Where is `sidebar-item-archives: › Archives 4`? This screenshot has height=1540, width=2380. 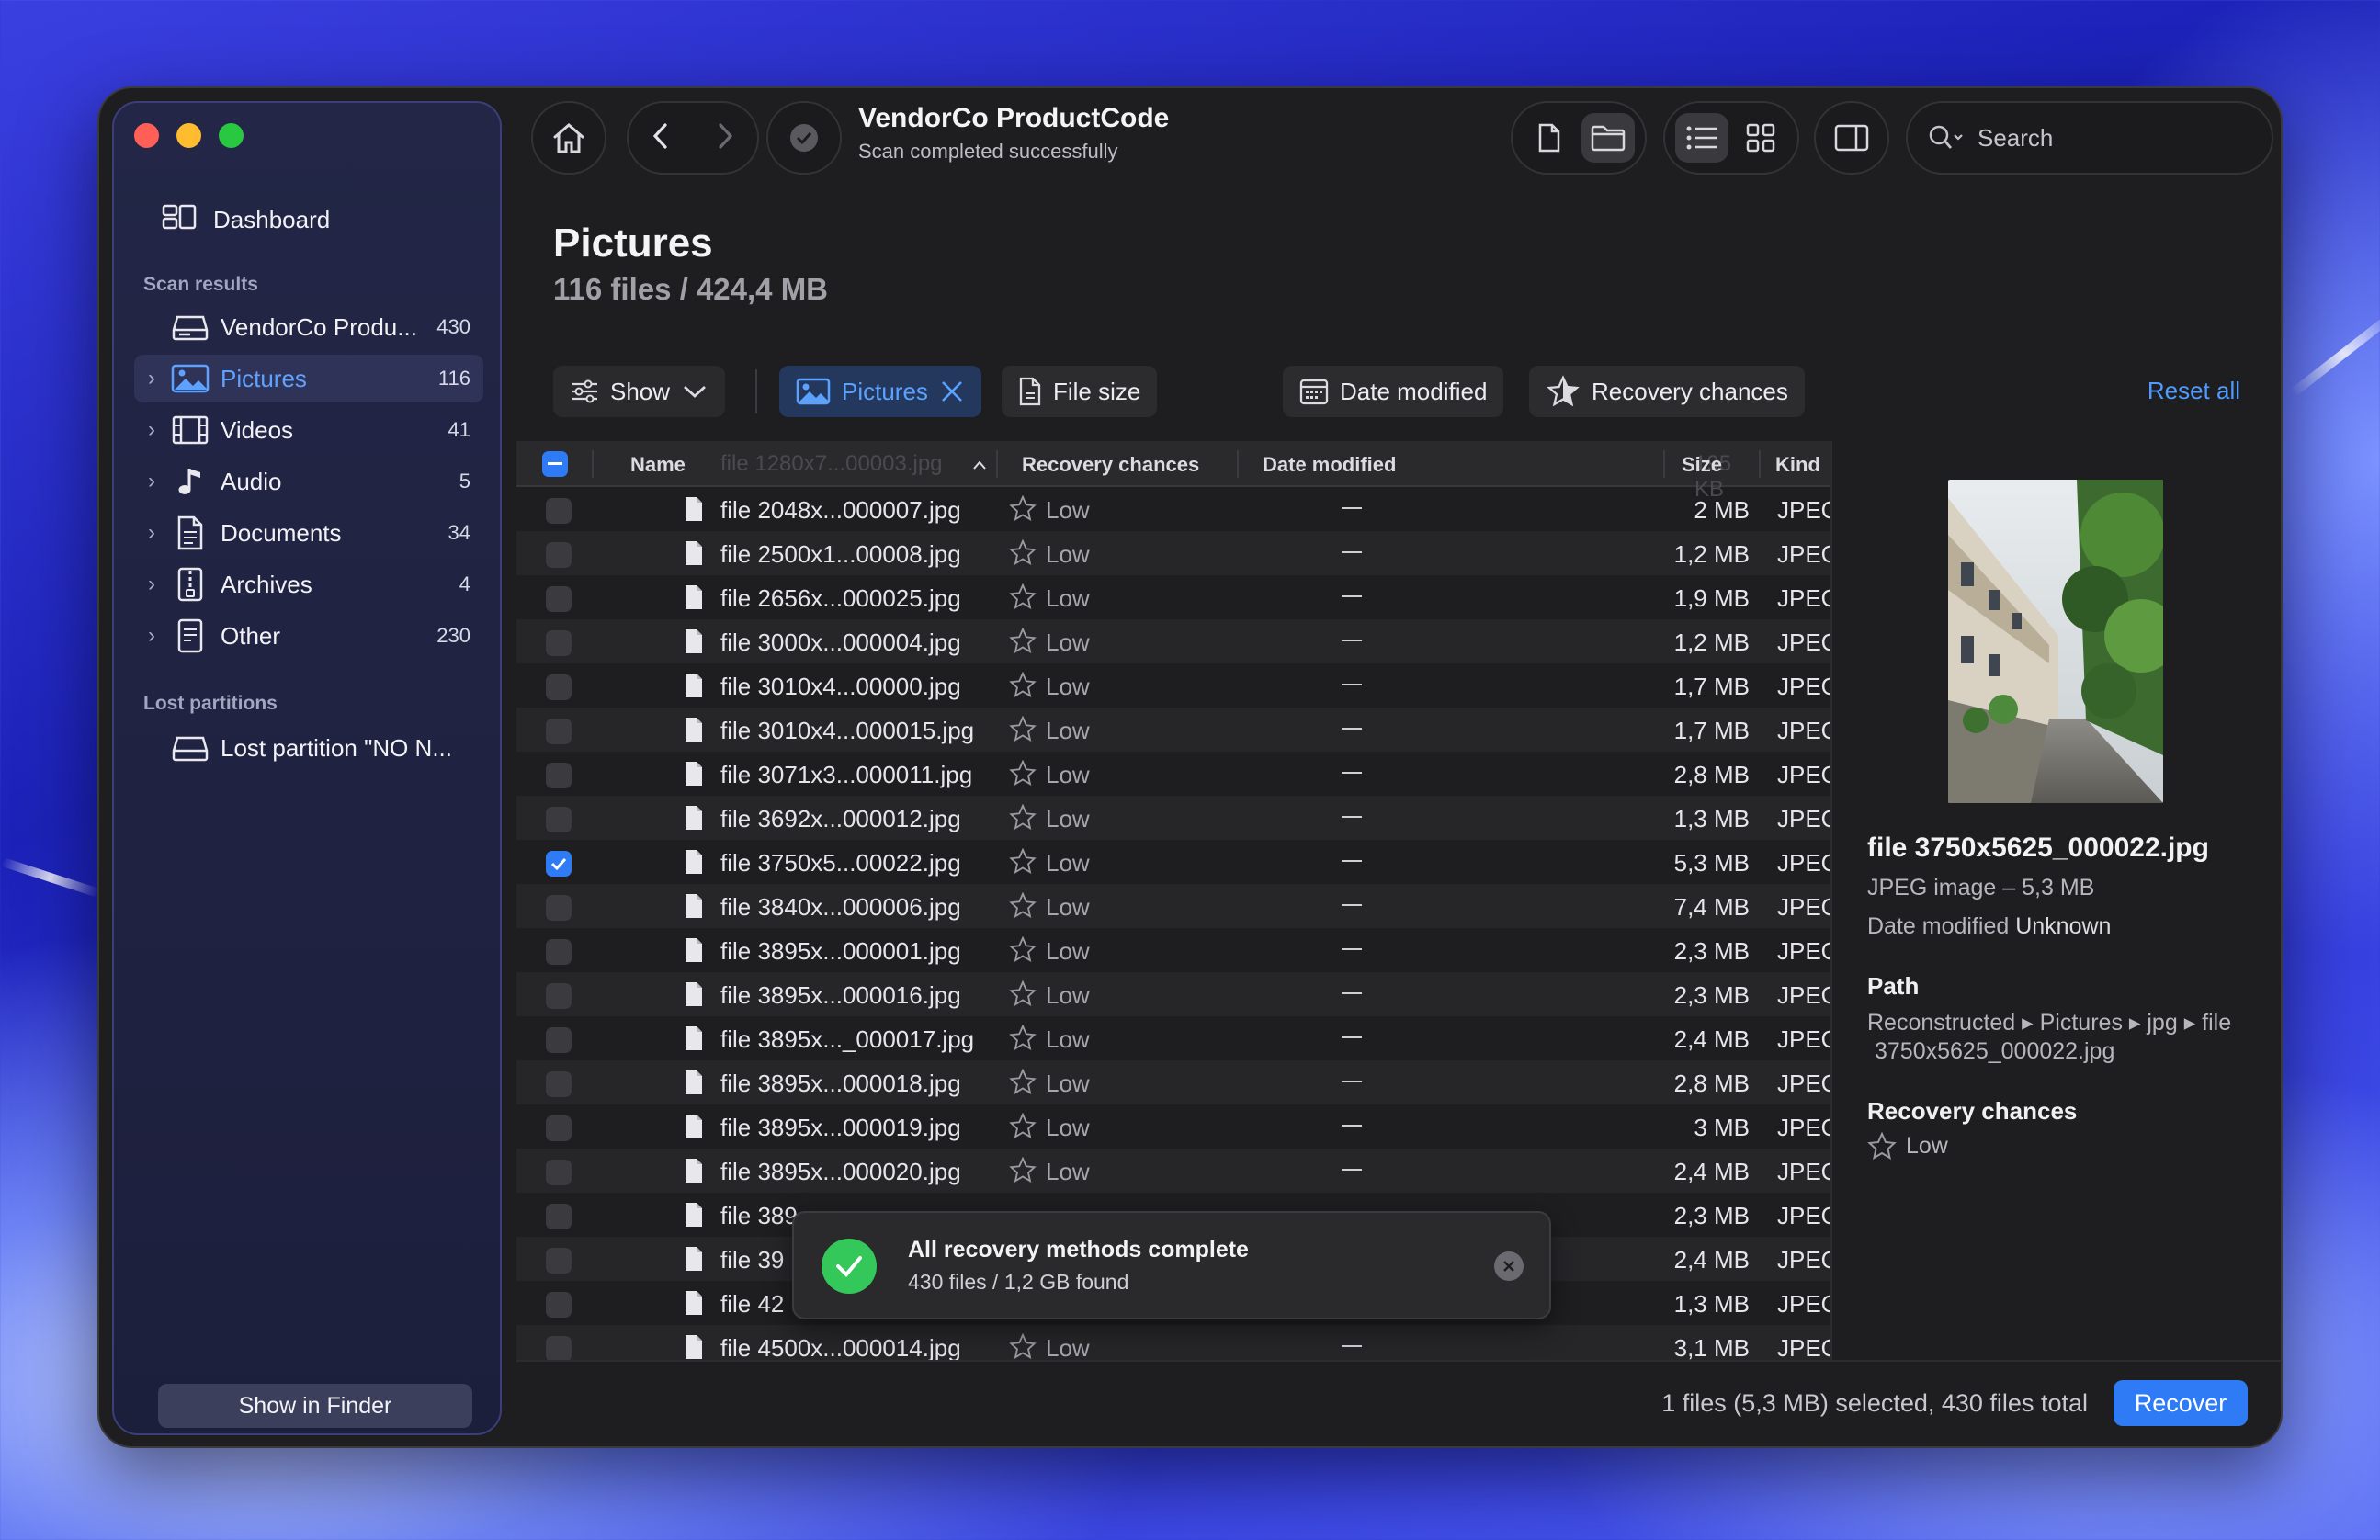 sidebar-item-archives: › Archives 4 is located at coordinates (308, 584).